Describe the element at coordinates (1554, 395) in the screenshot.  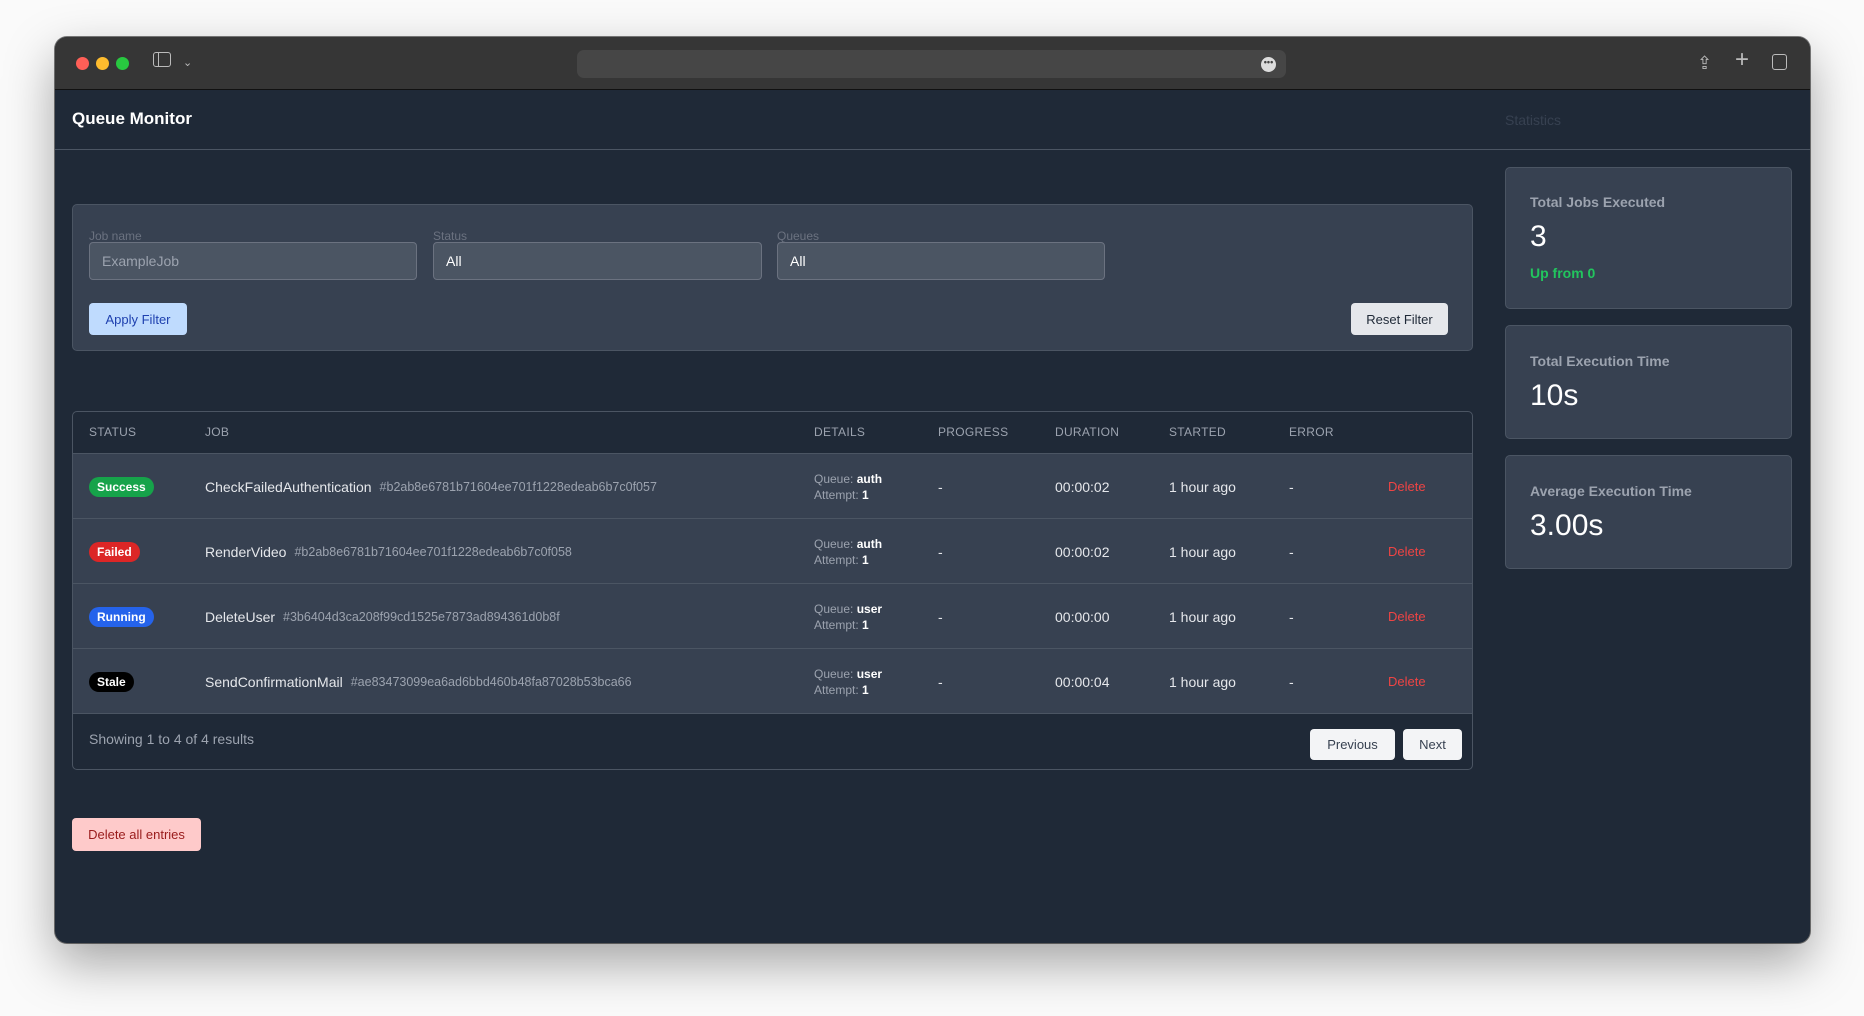
I see `stat-value: 10s` at that location.